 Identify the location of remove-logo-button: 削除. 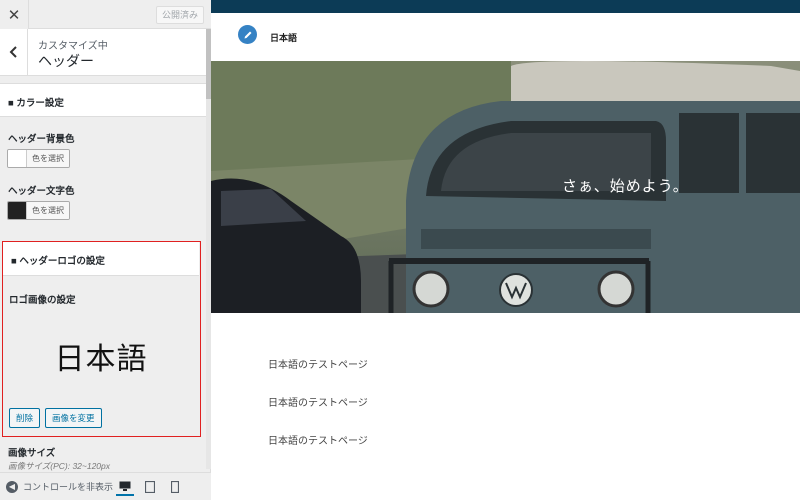
(25, 418).